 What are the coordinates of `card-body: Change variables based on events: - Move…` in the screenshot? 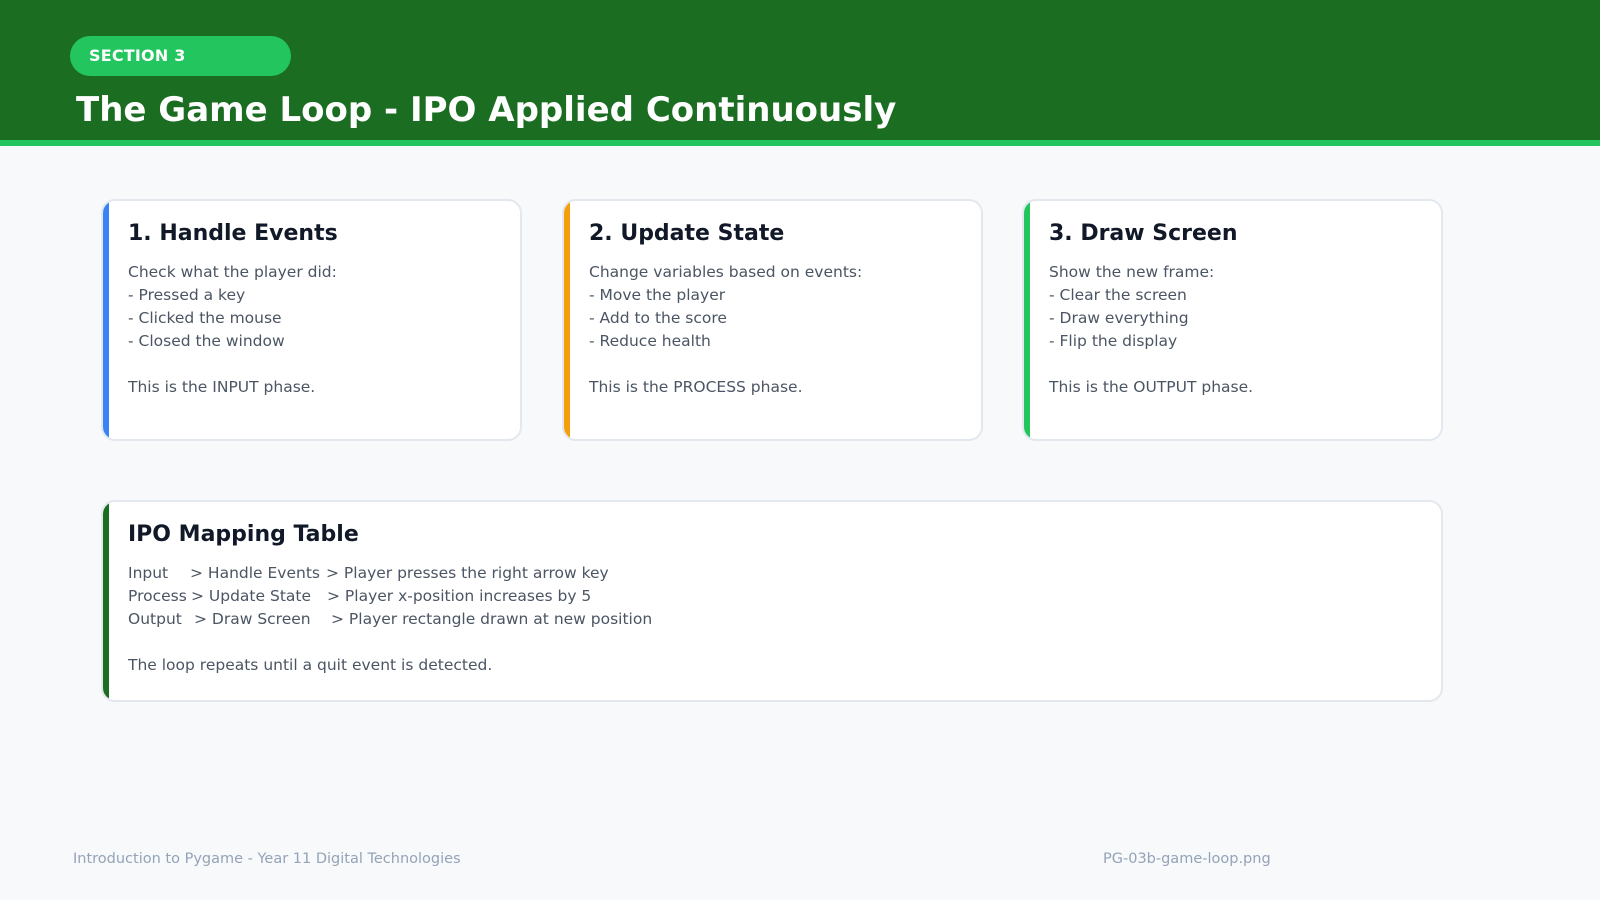 It's located at (725, 330).